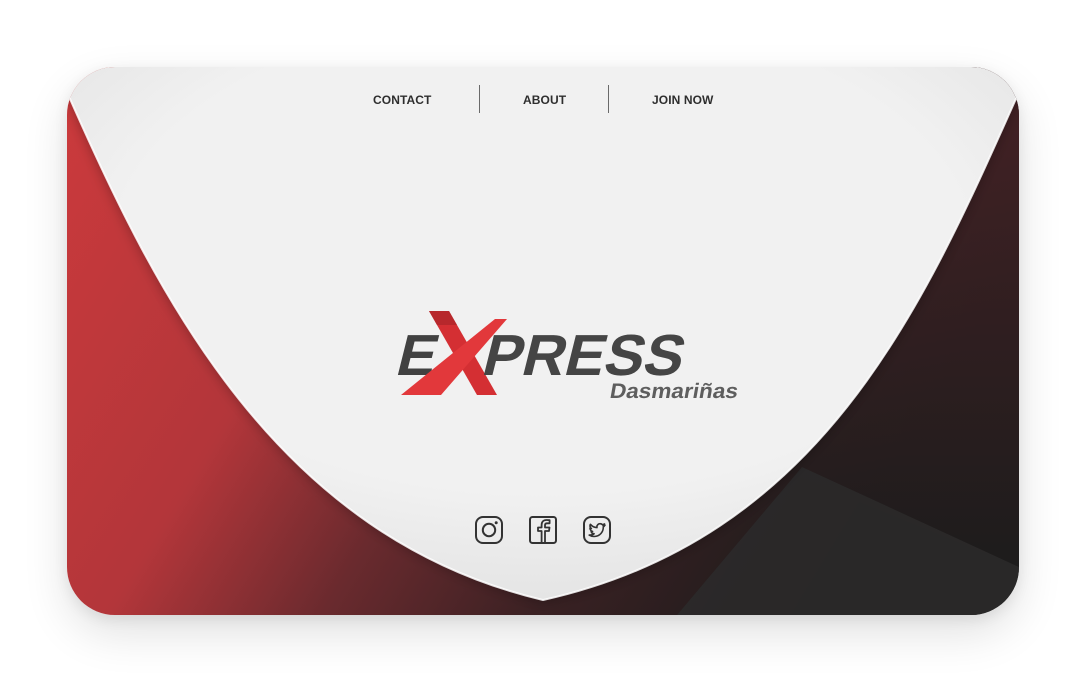 This screenshot has height=682, width=1085. What do you see at coordinates (682, 100) in the screenshot?
I see `nav-join-now-link: JOIN NOW` at bounding box center [682, 100].